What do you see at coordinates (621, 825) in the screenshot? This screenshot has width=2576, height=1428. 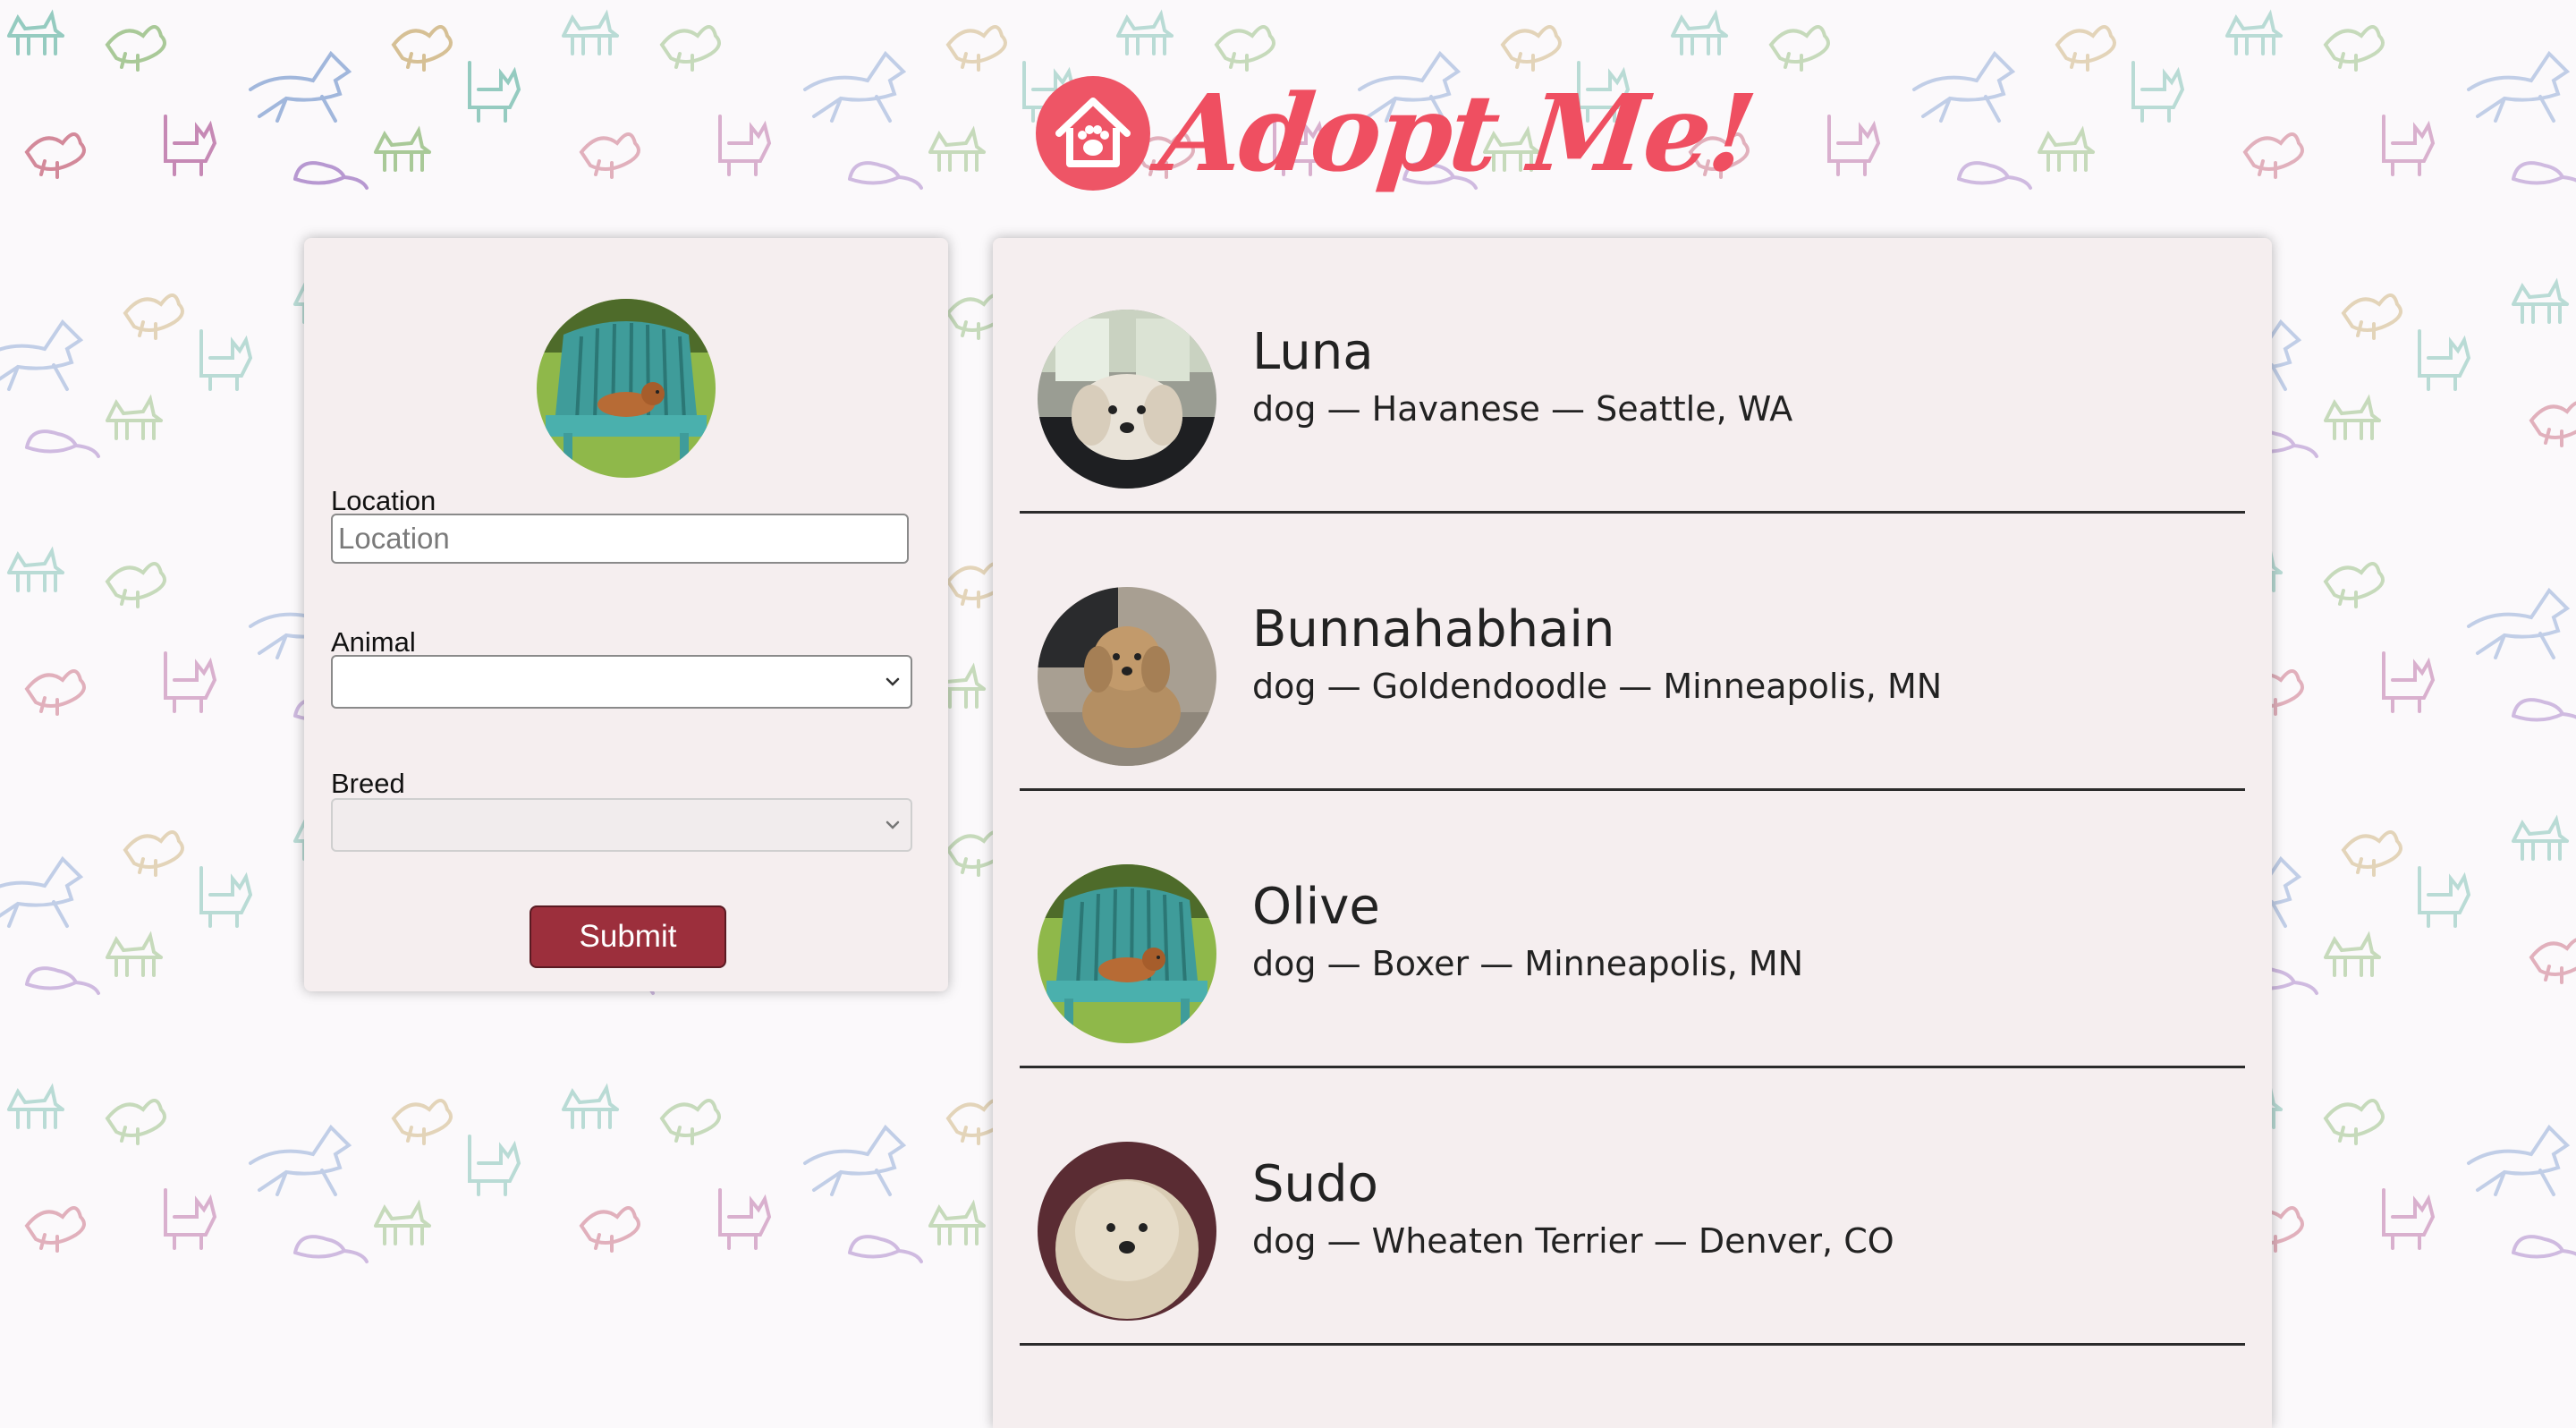 I see `breed-select` at bounding box center [621, 825].